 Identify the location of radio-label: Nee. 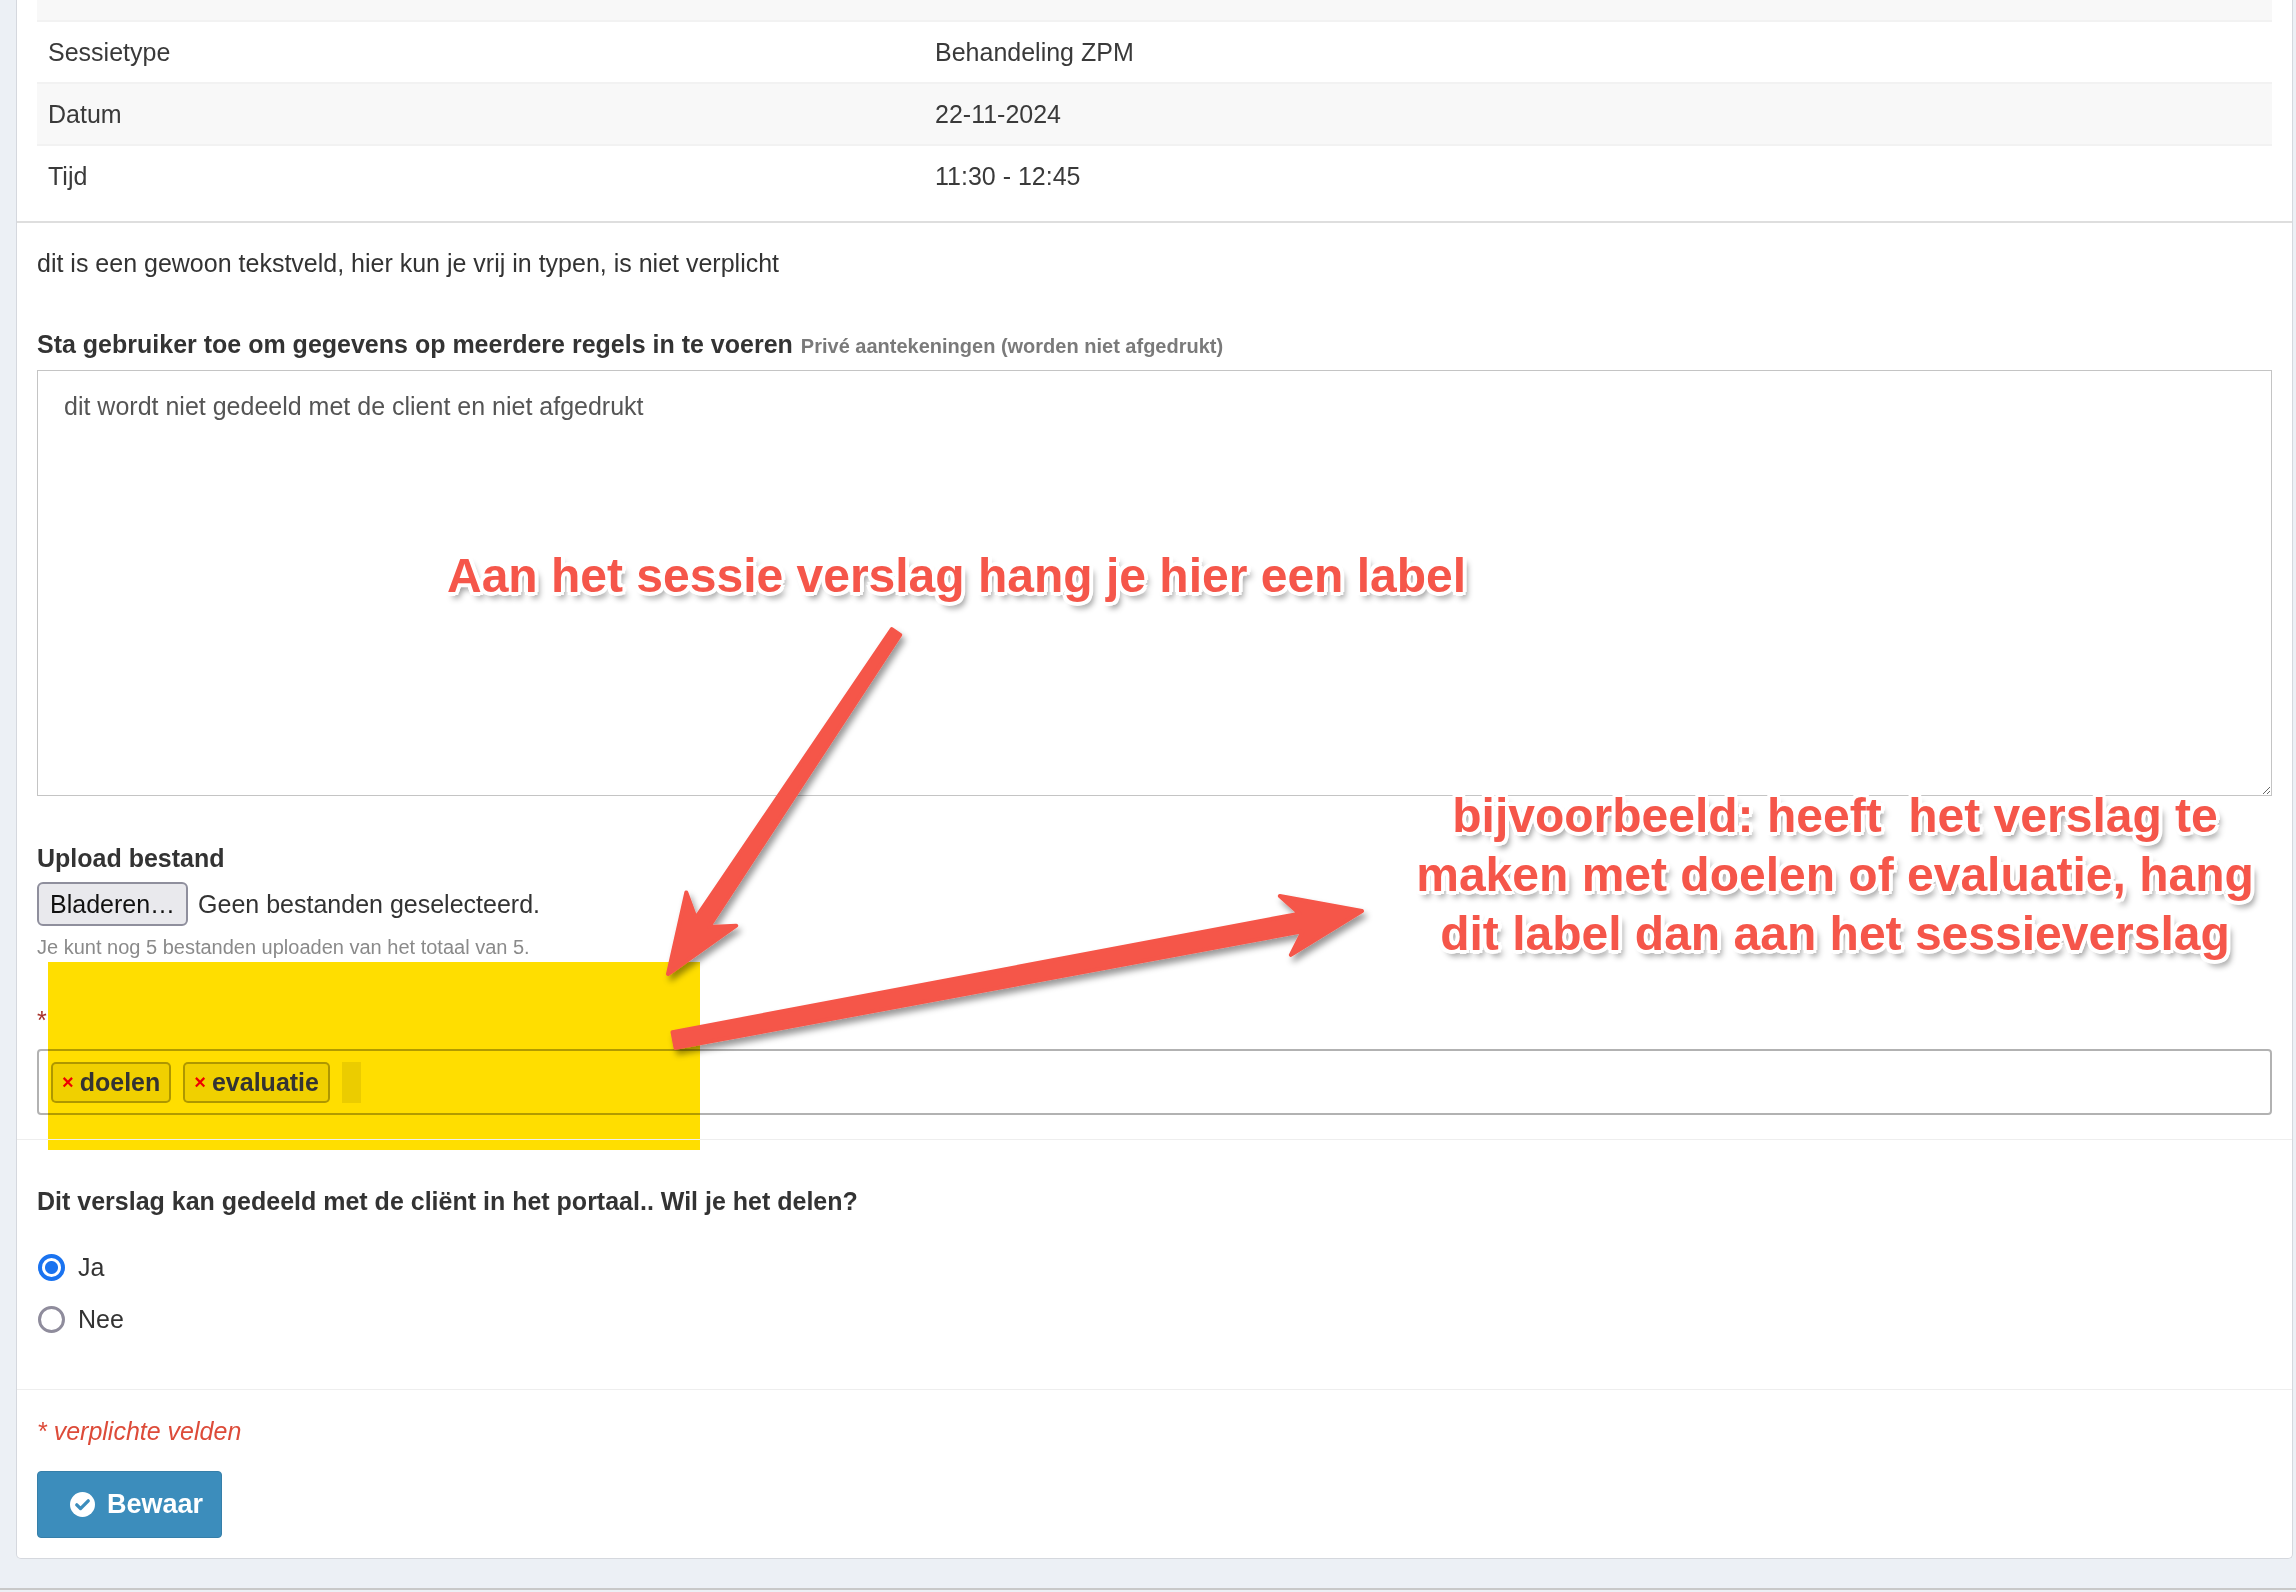
(101, 1319).